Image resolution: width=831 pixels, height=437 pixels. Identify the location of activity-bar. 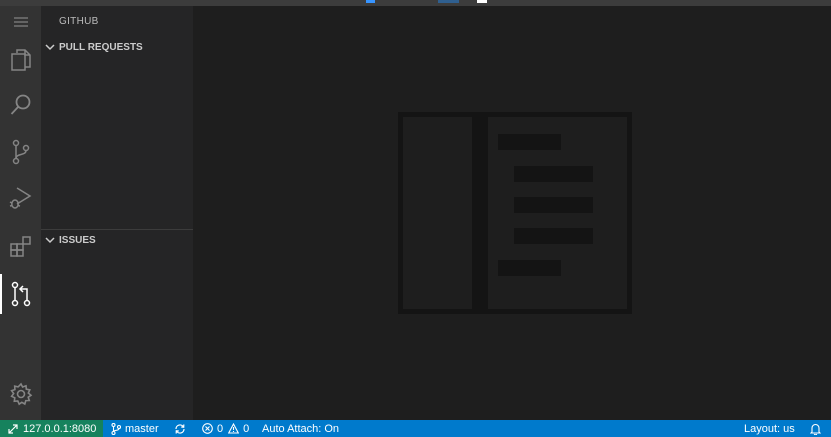
(20, 213).